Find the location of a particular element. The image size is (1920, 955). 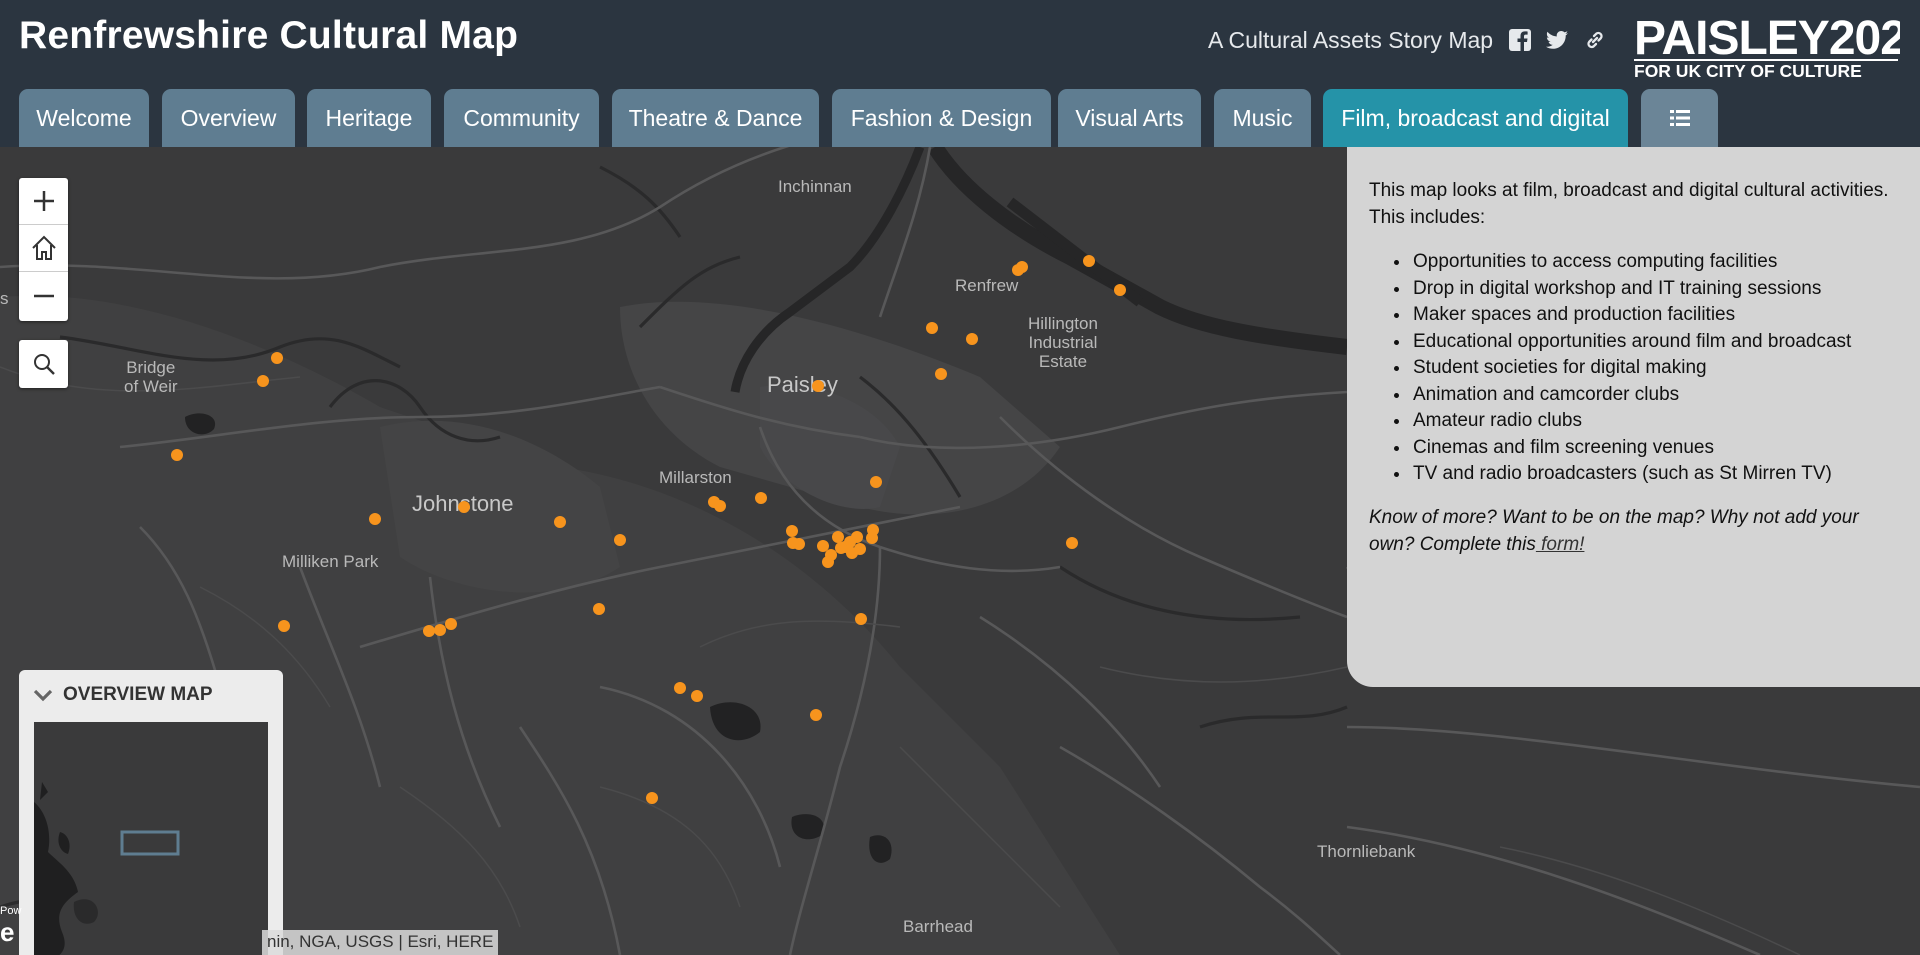

tab-overview: Overview is located at coordinates (228, 118).